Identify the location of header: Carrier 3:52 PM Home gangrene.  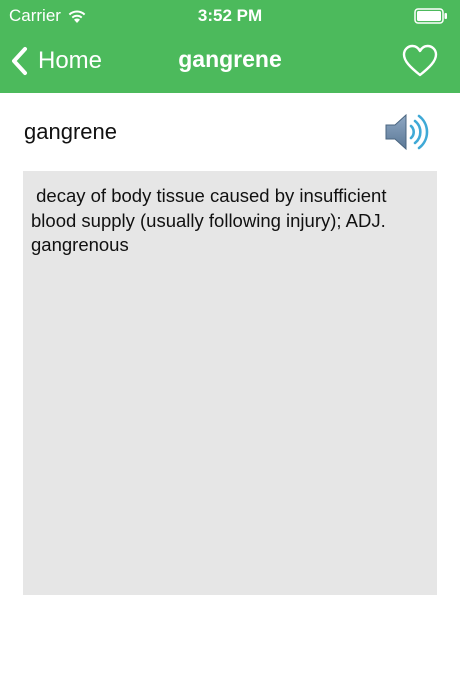
(230, 46).